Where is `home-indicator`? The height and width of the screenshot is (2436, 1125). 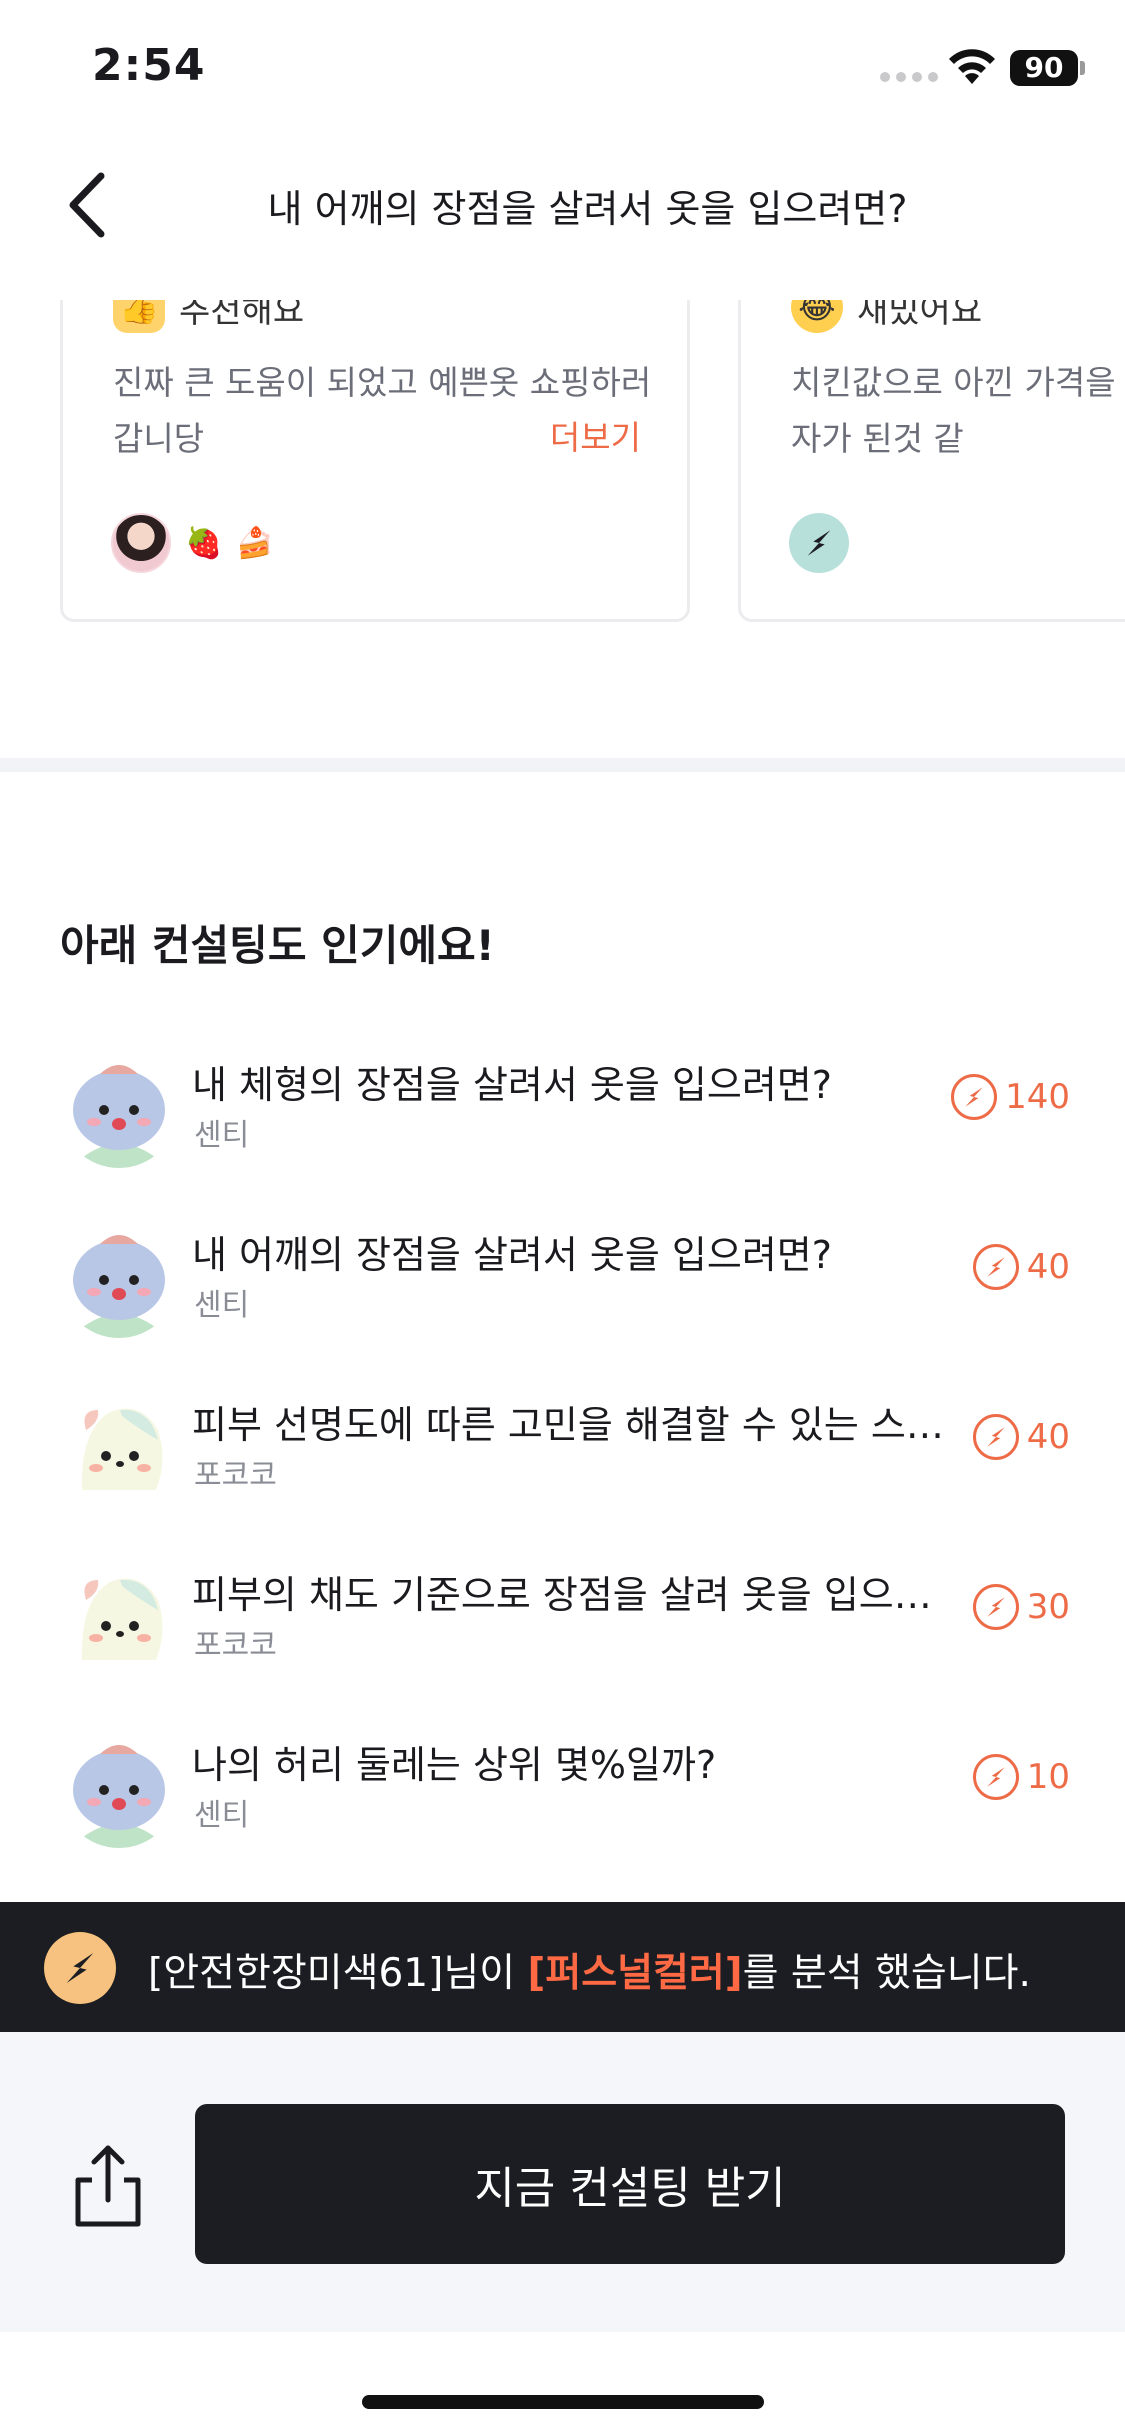
home-indicator is located at coordinates (563, 2402).